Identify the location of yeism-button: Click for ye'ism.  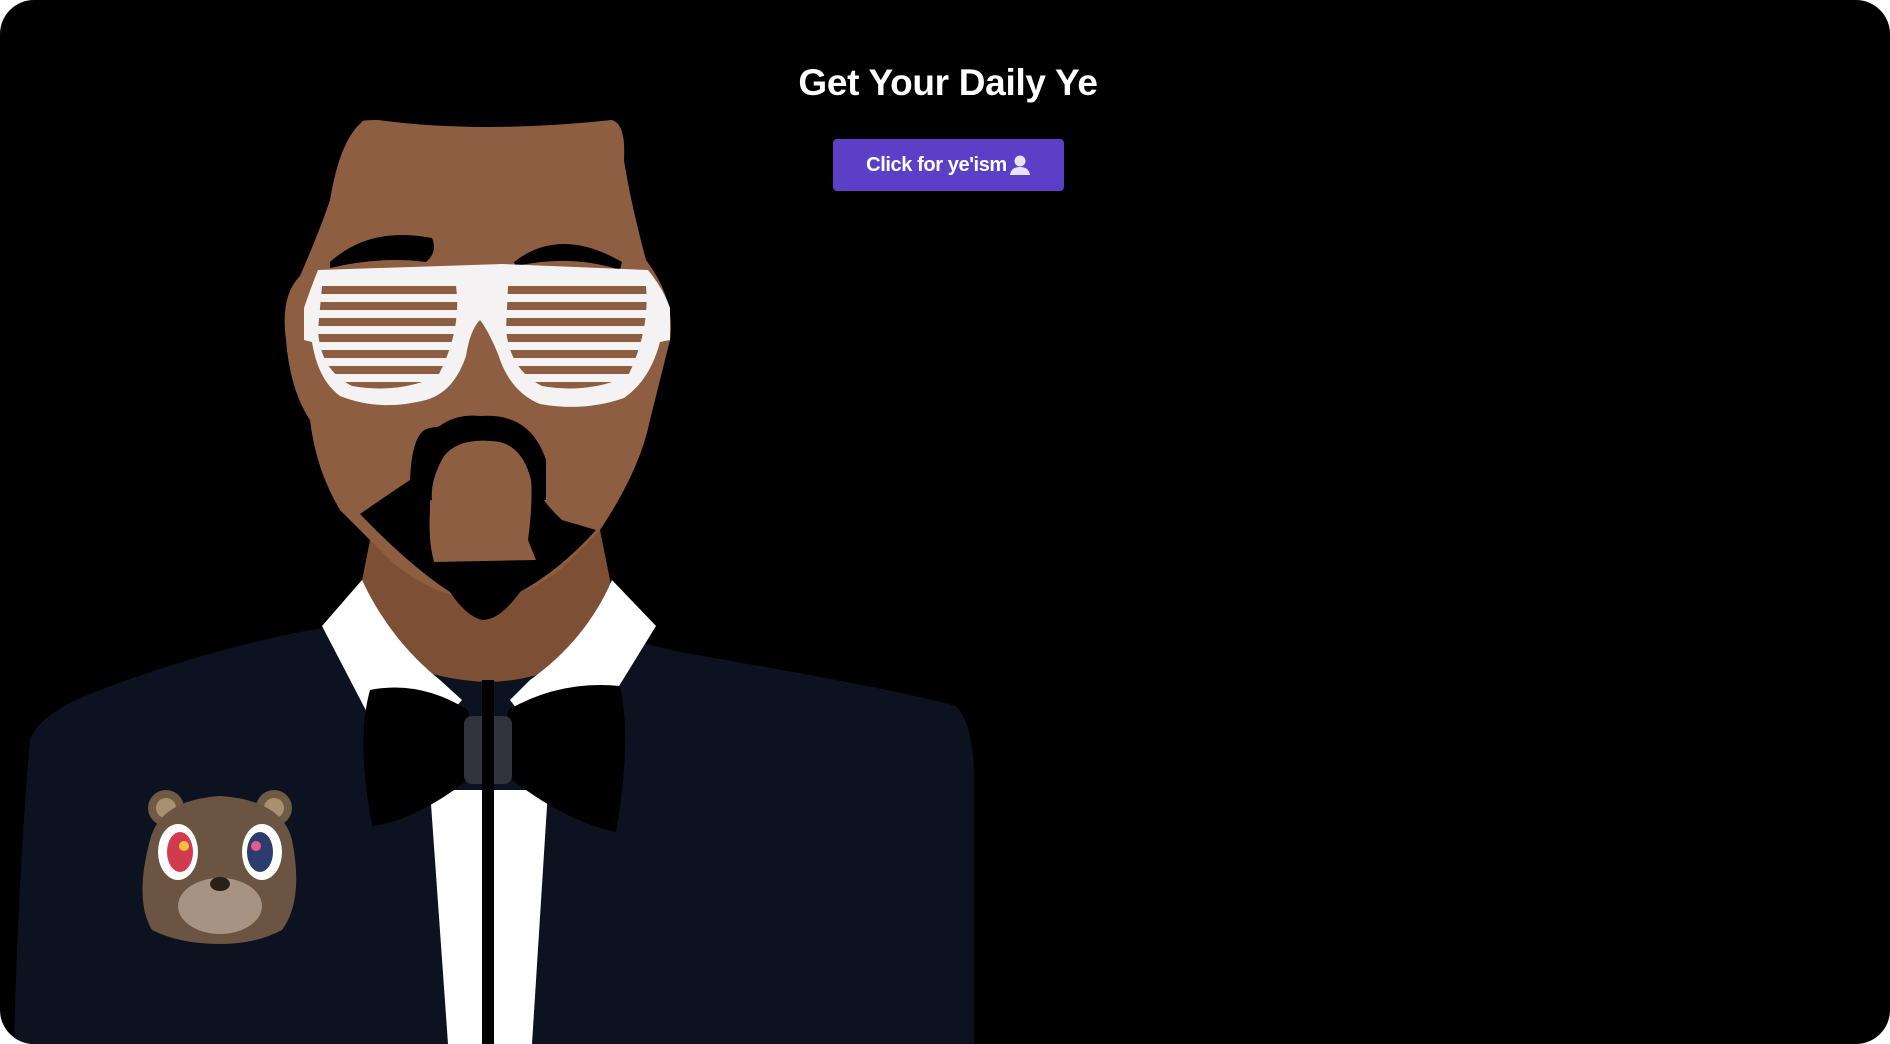
(948, 165).